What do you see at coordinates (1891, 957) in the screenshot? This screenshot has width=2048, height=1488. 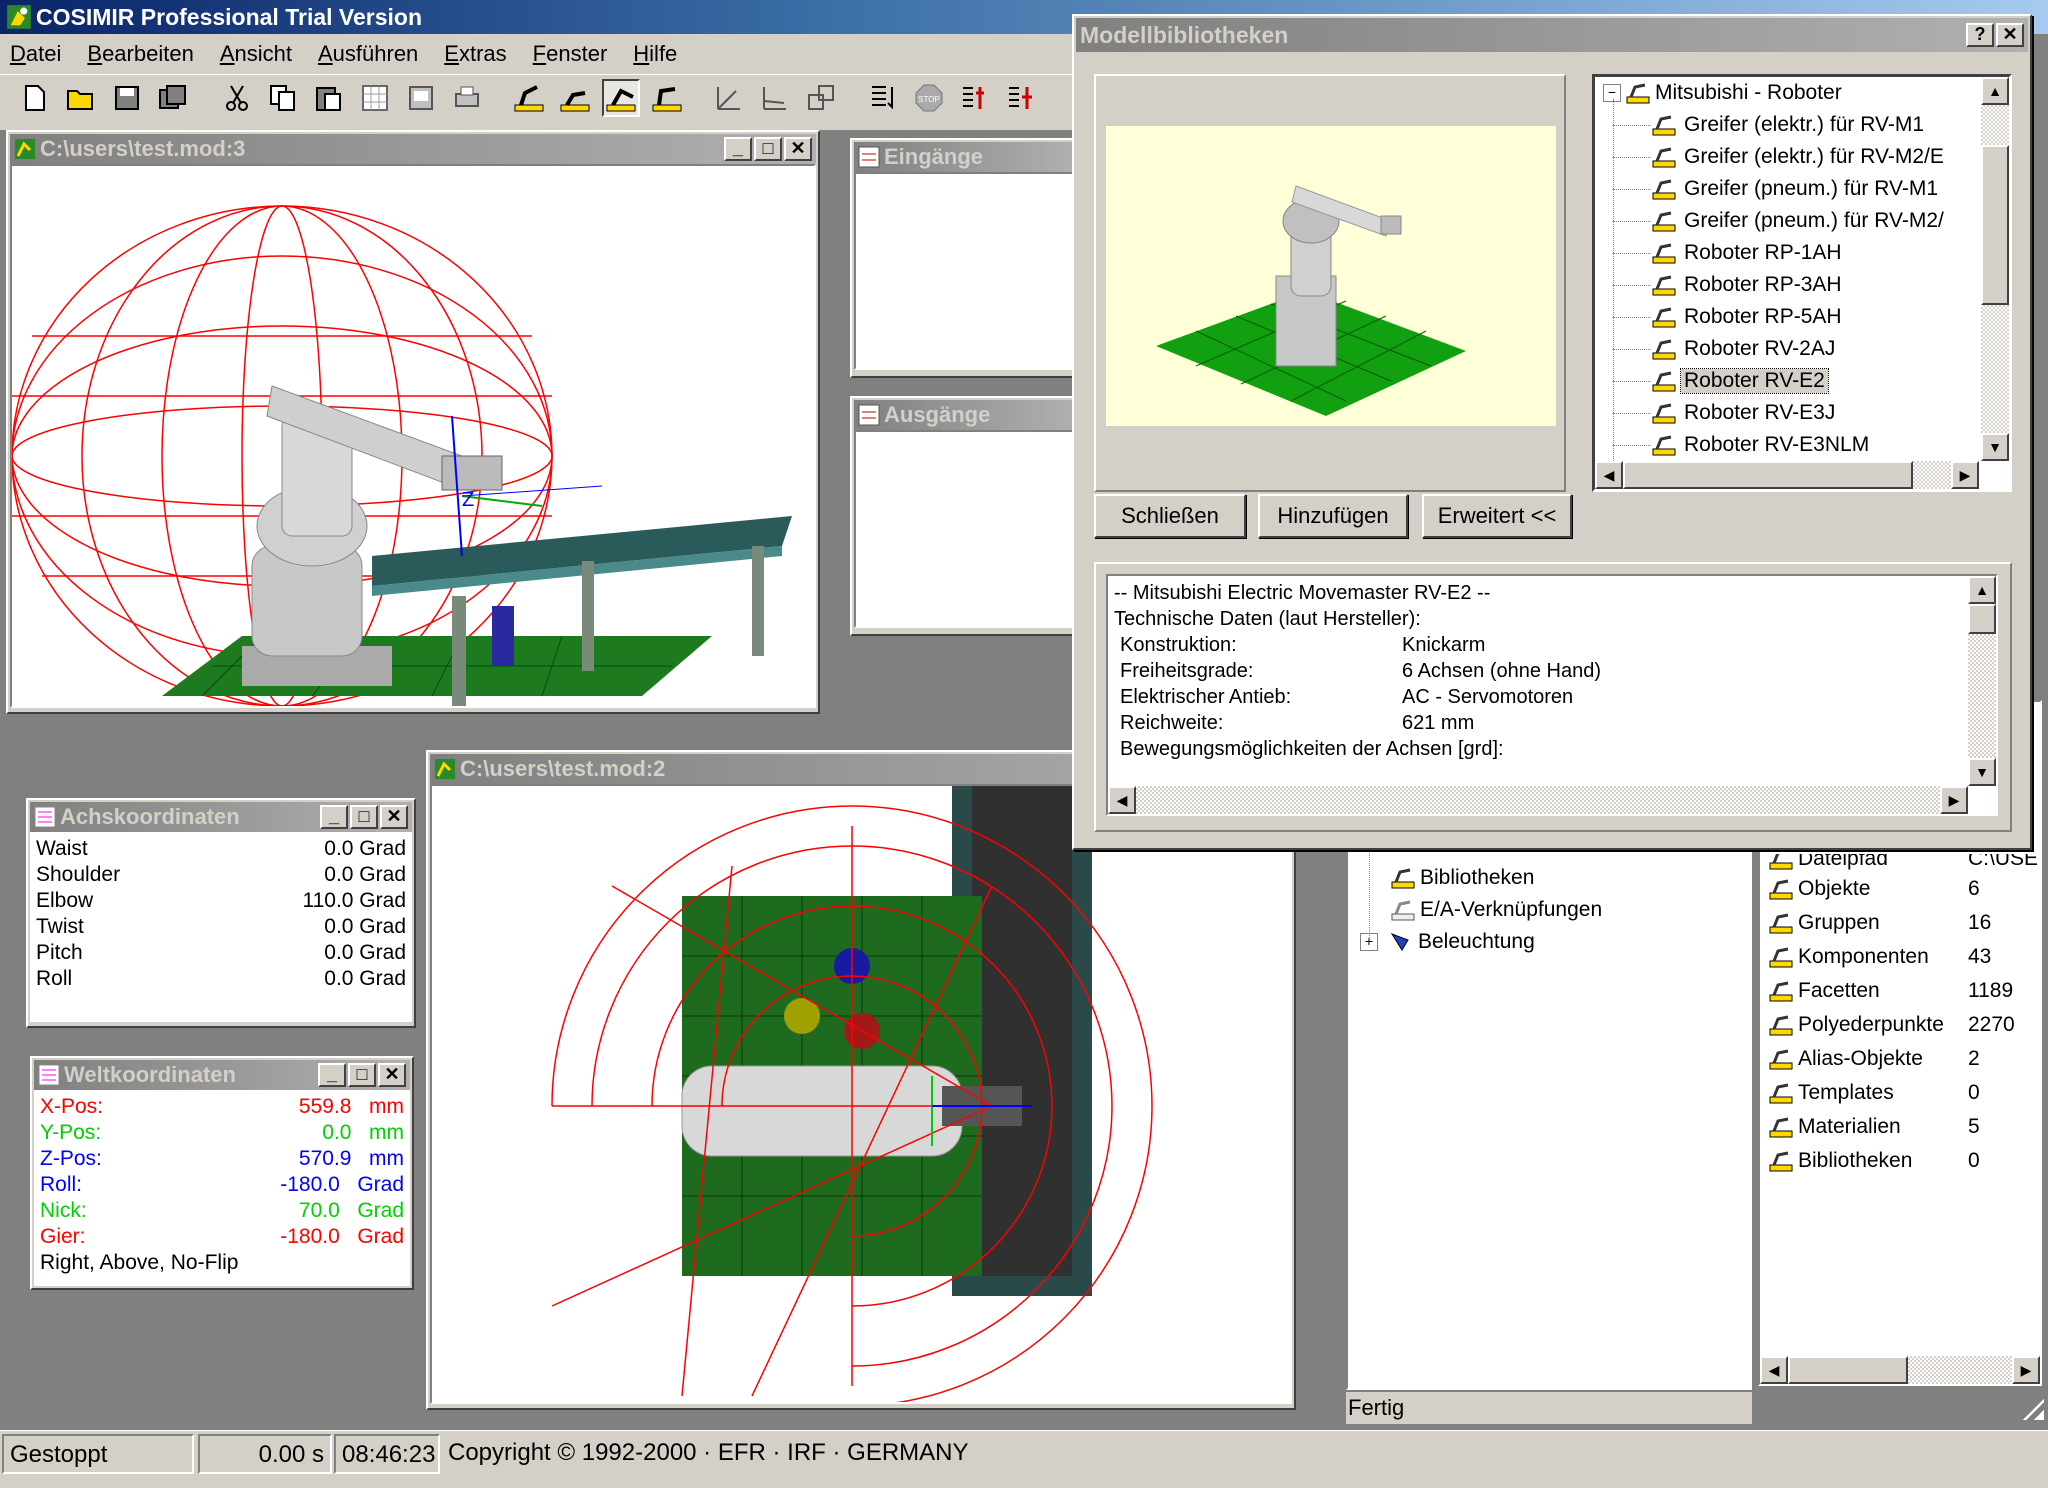 I see `property-row: Komponenten 43` at bounding box center [1891, 957].